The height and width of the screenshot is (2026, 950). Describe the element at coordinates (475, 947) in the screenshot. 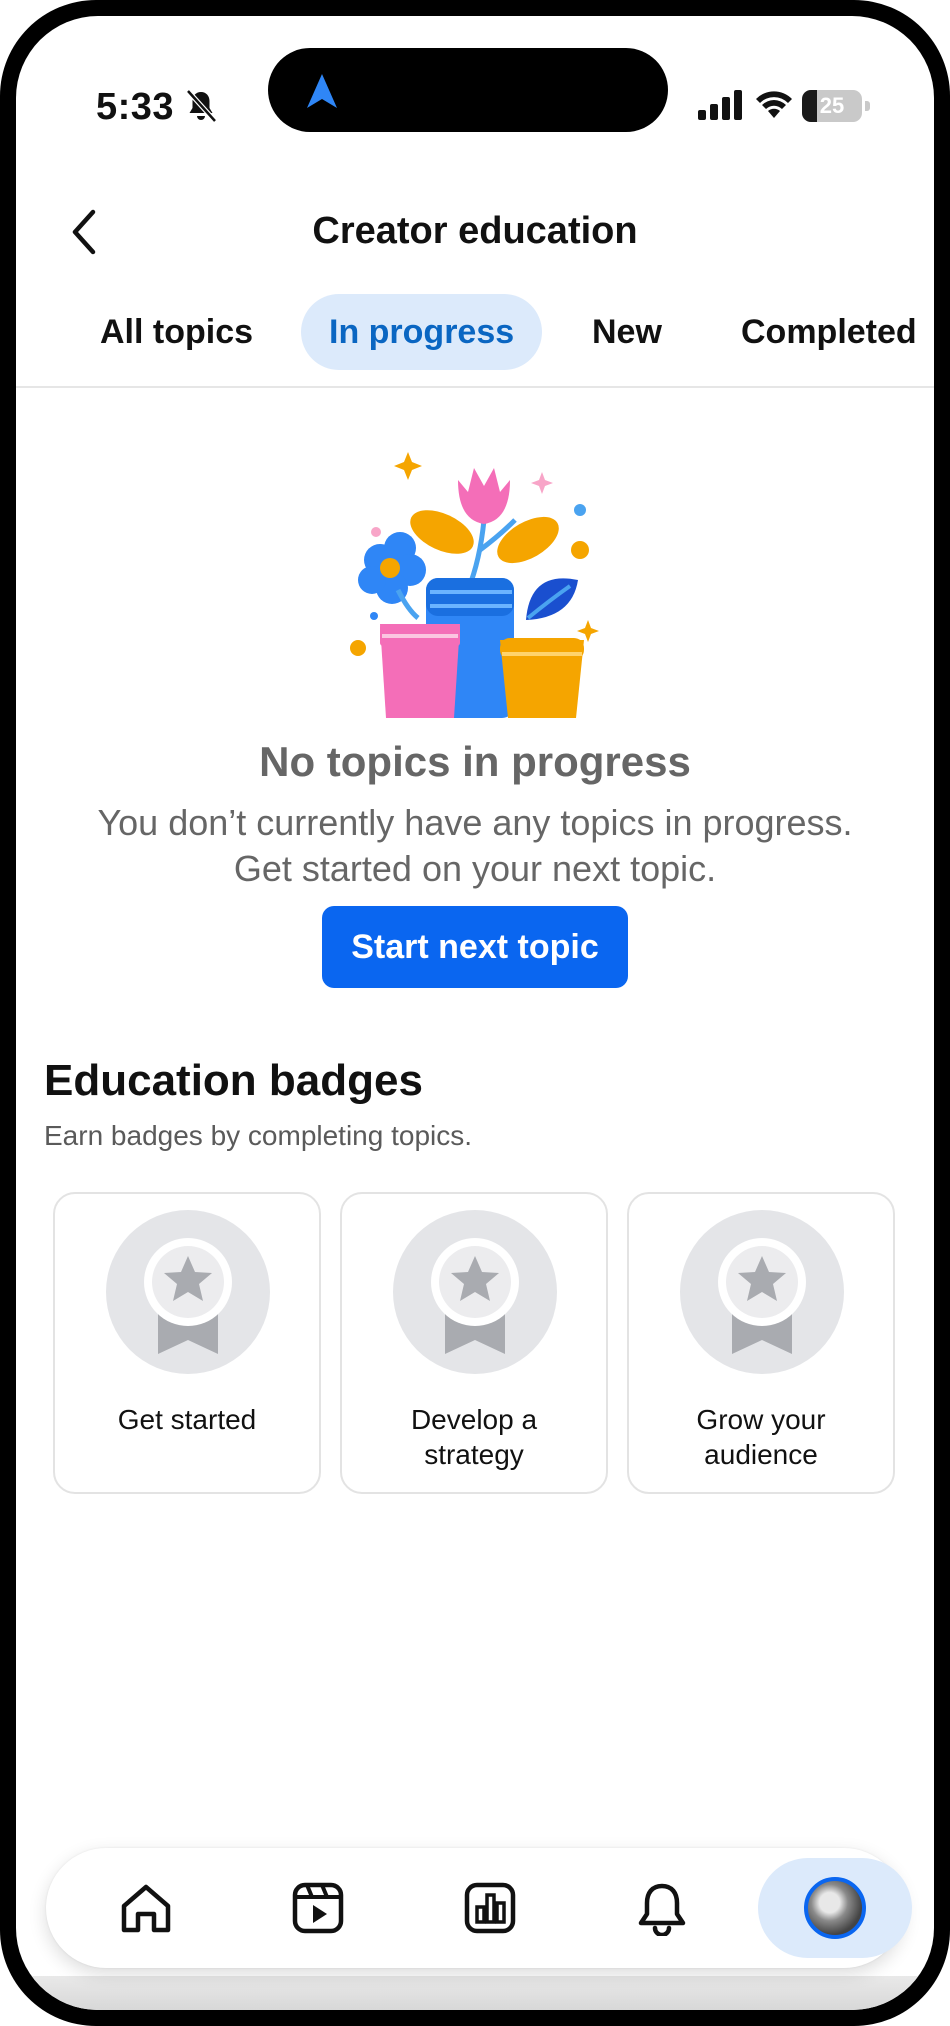

I see `start-next-topic-button: Start next topic` at that location.